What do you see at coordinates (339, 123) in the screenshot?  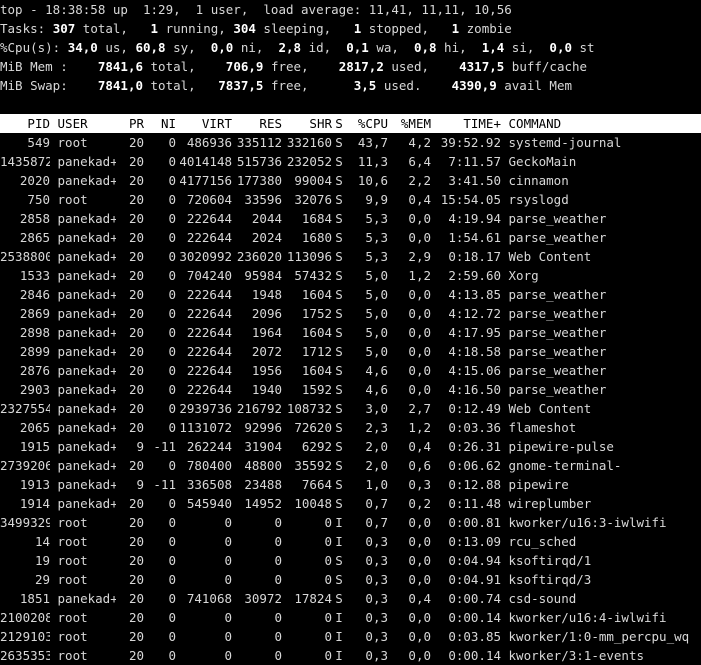 I see `col-s: S` at bounding box center [339, 123].